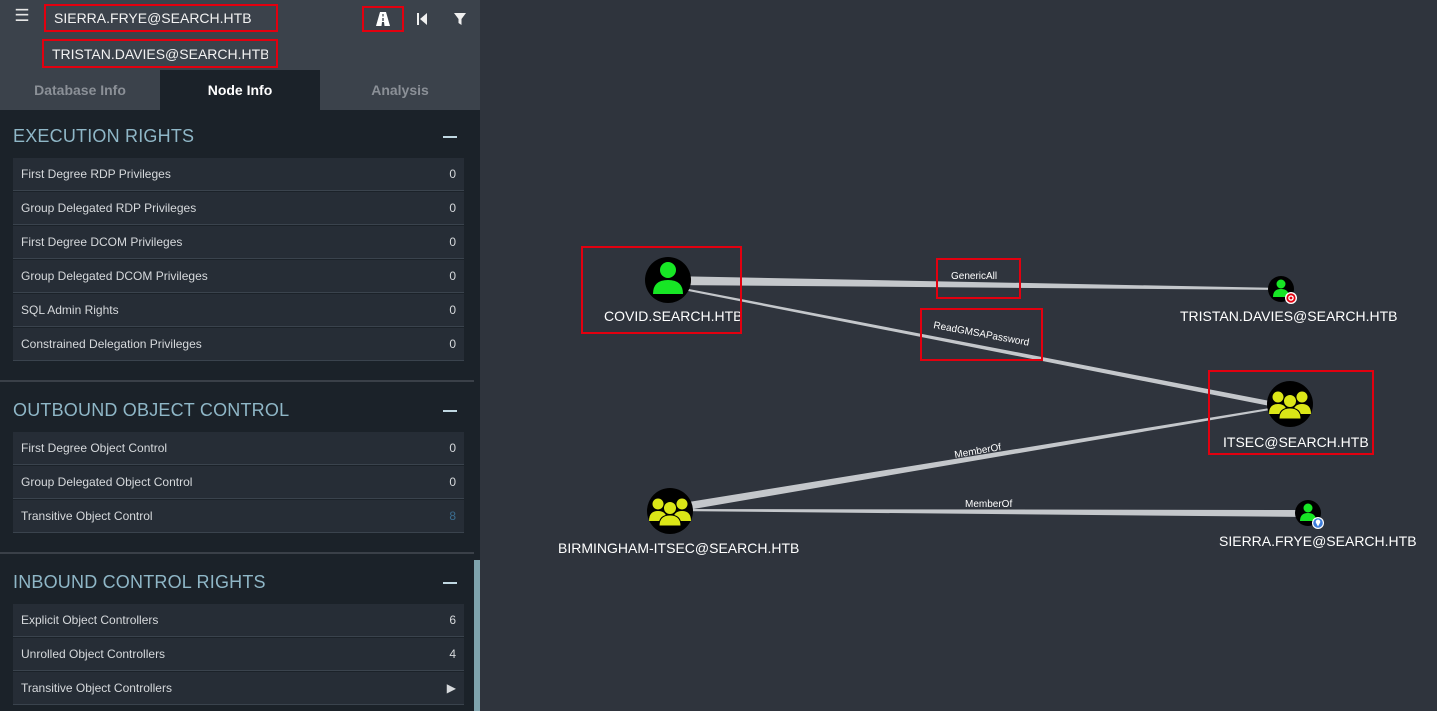  Describe the element at coordinates (450, 411) in the screenshot. I see `collapse-outbound-object-control-icon` at that location.